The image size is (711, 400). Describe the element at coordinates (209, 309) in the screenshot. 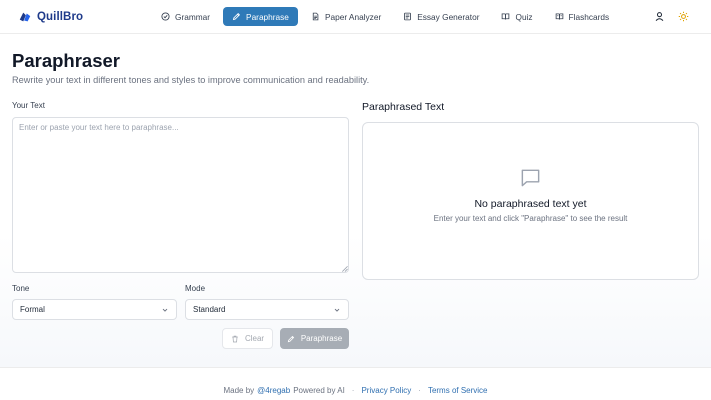

I see `mode-select-value: Standard` at that location.